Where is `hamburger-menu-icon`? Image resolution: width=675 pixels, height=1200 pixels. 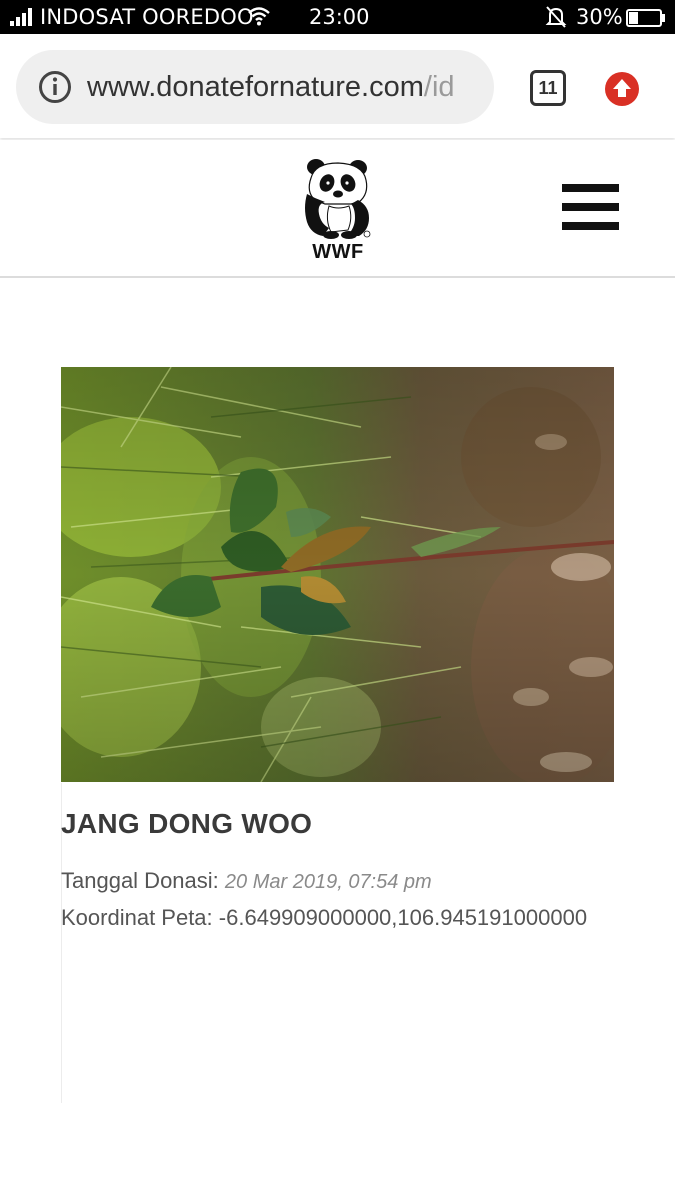
hamburger-menu-icon is located at coordinates (590, 209).